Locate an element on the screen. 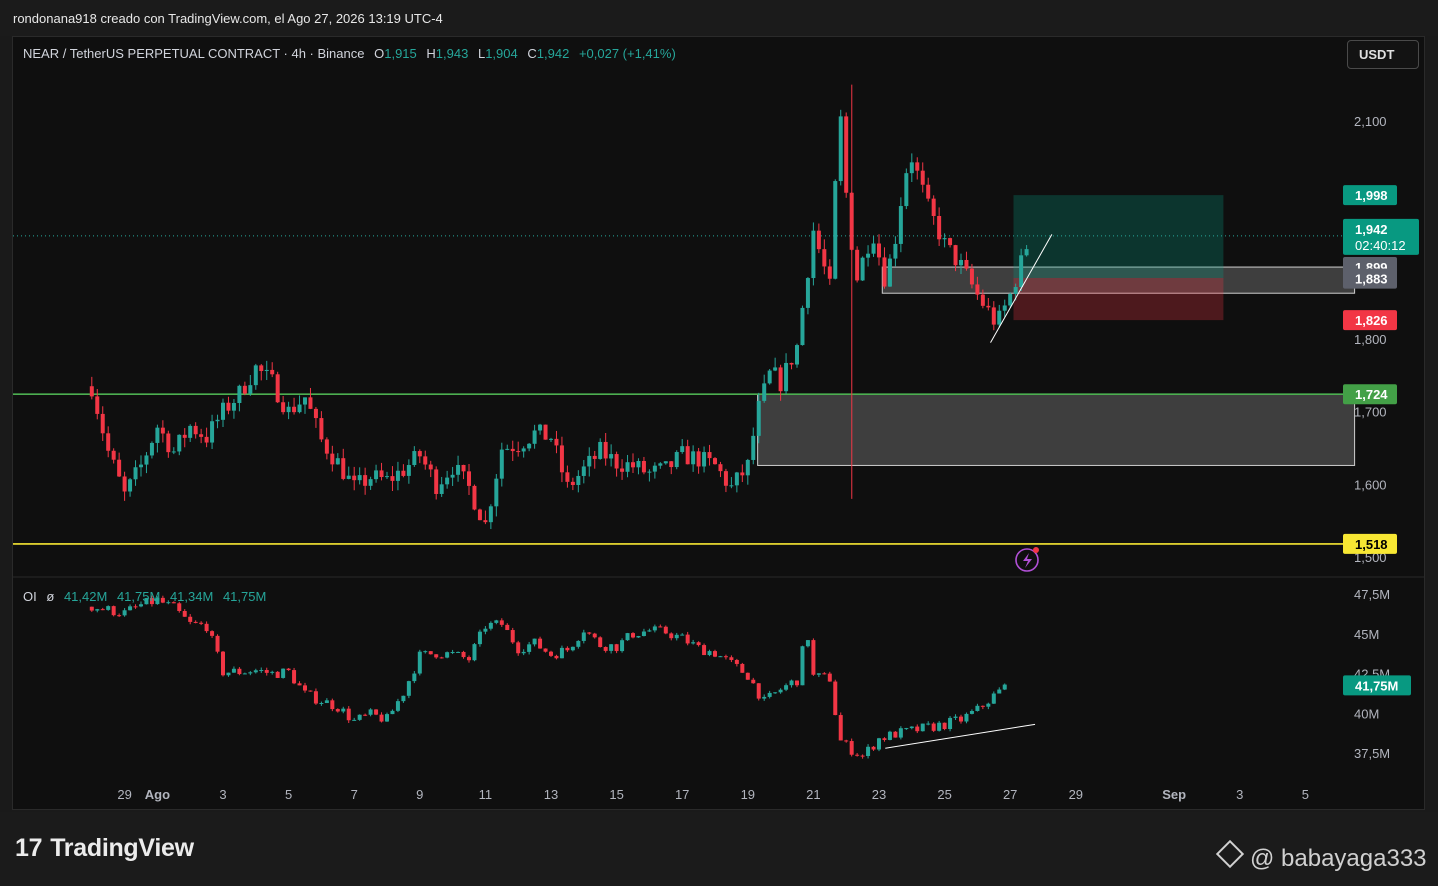  x-tick-11: 21 is located at coordinates (813, 794).